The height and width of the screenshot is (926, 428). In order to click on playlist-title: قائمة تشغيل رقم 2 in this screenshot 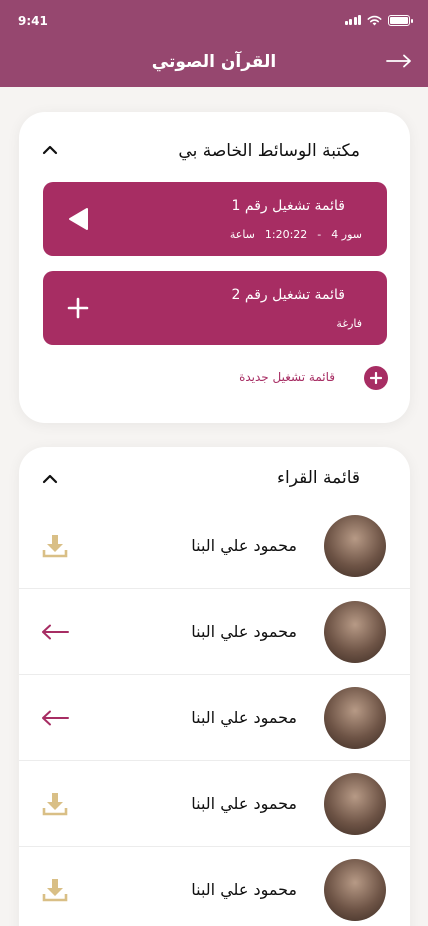, I will do `click(288, 295)`.